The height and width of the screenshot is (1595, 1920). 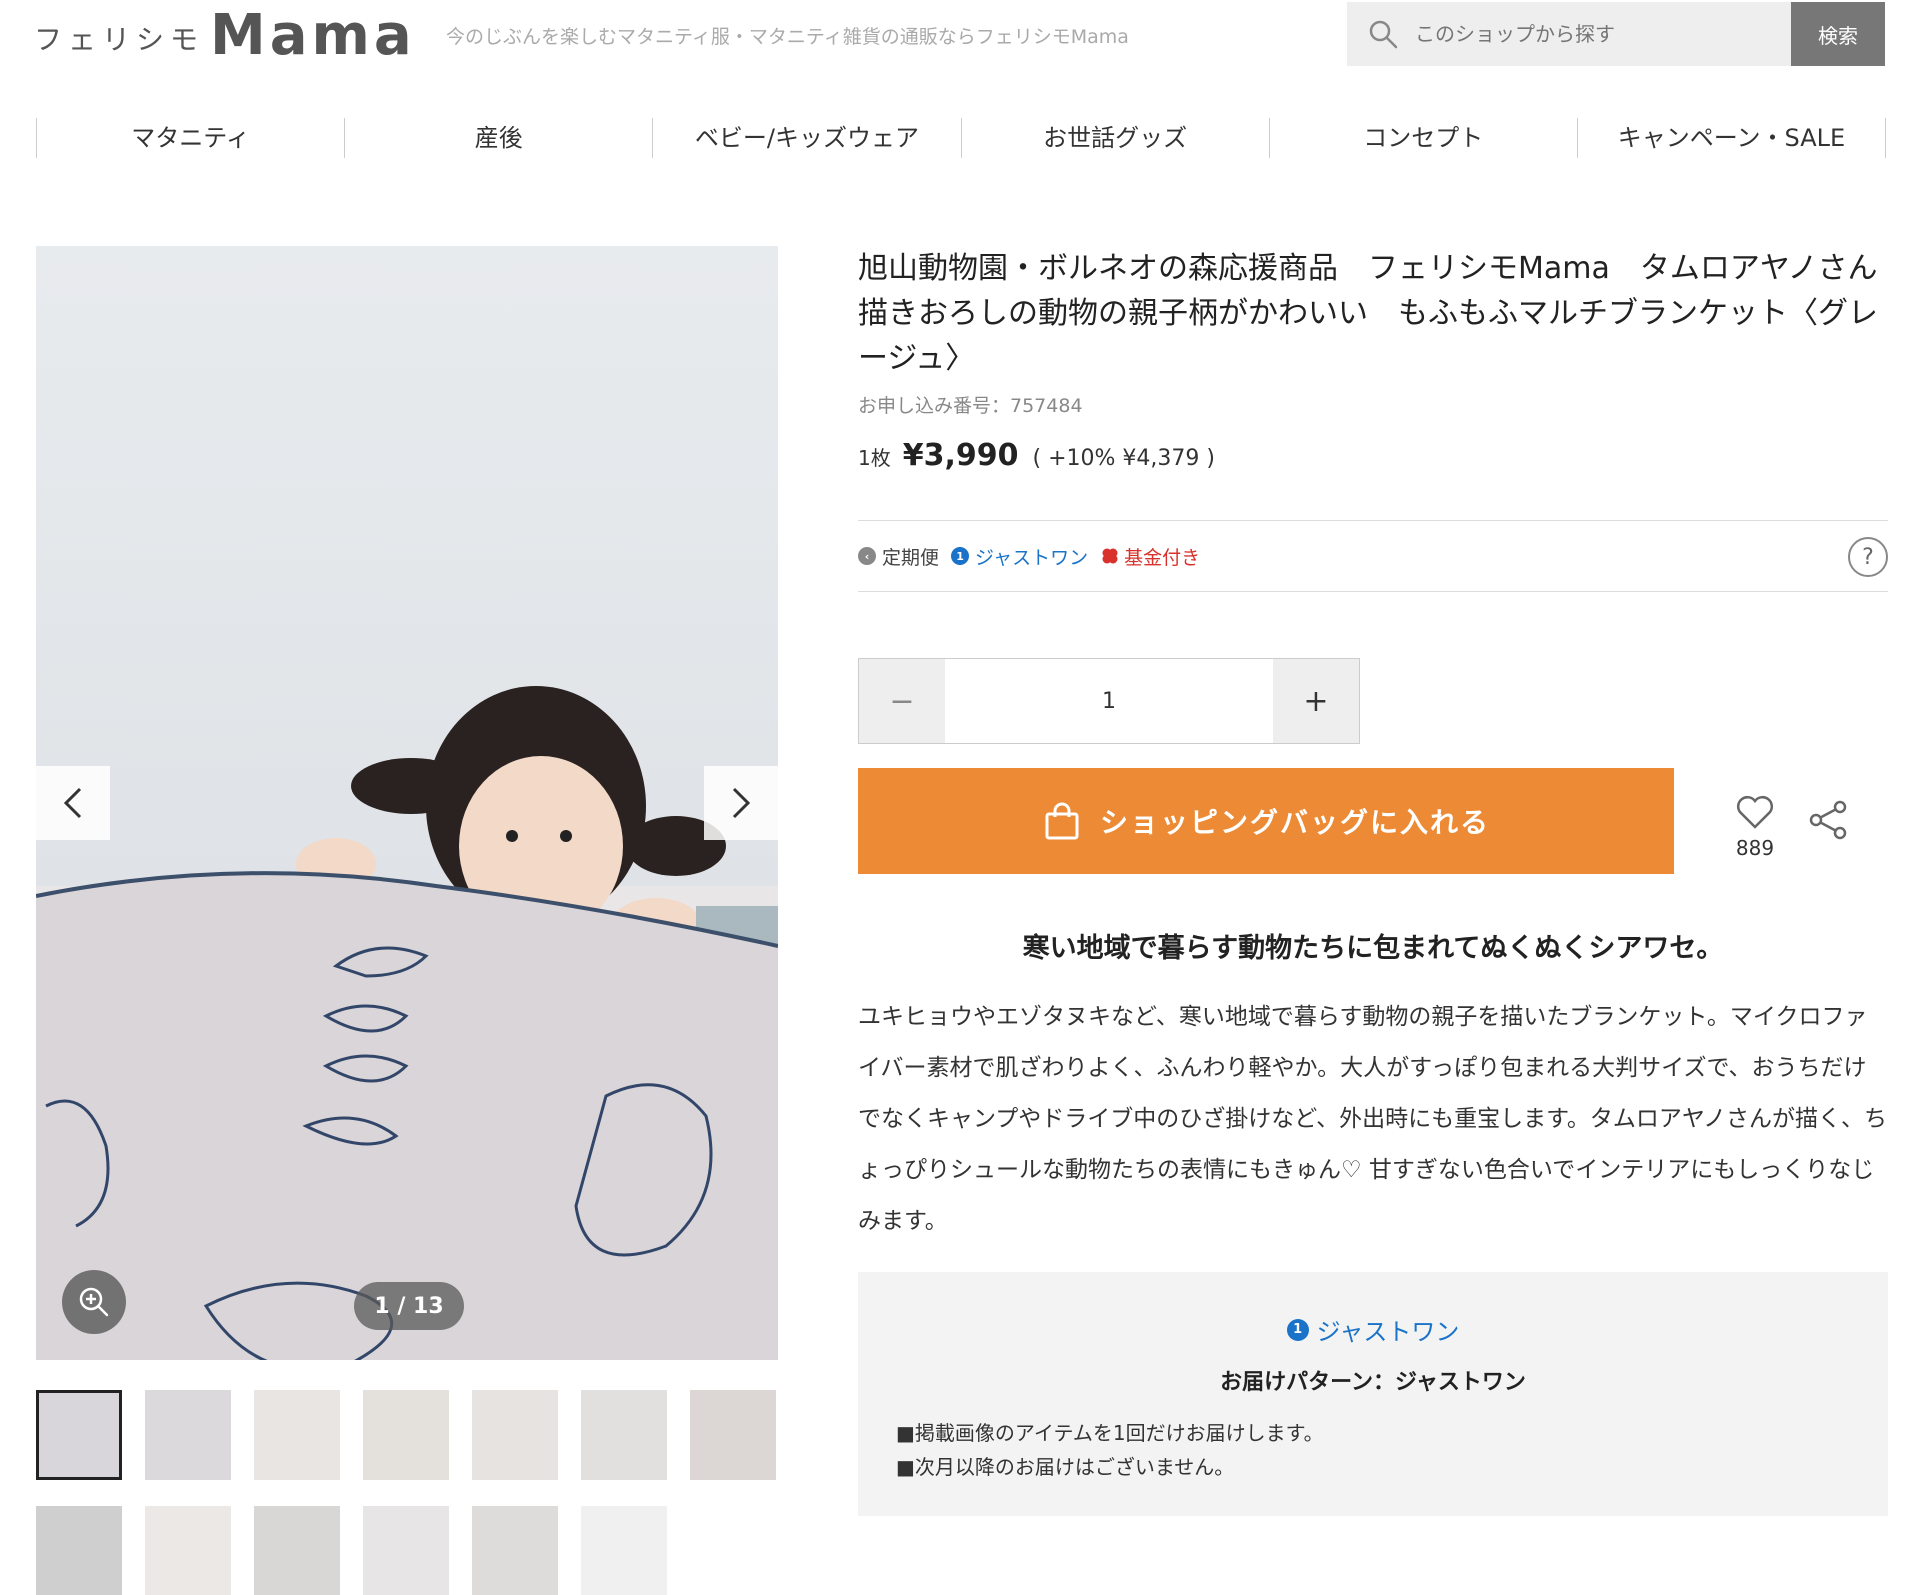 I want to click on chevron-left-icon, so click(x=72, y=803).